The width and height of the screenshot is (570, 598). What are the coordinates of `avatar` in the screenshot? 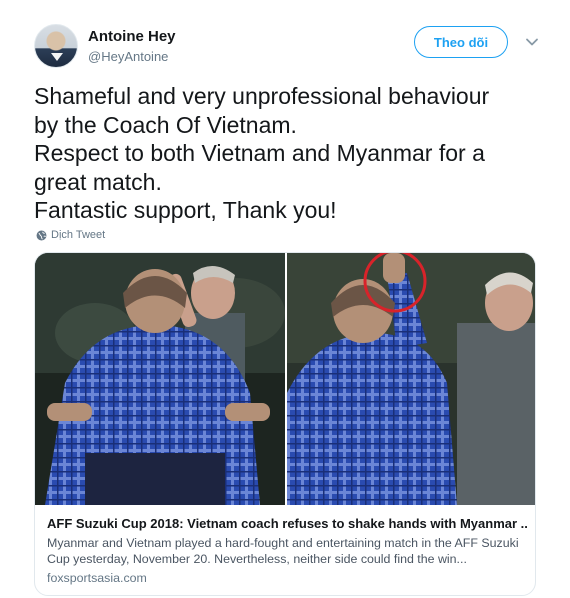 It's located at (56, 46).